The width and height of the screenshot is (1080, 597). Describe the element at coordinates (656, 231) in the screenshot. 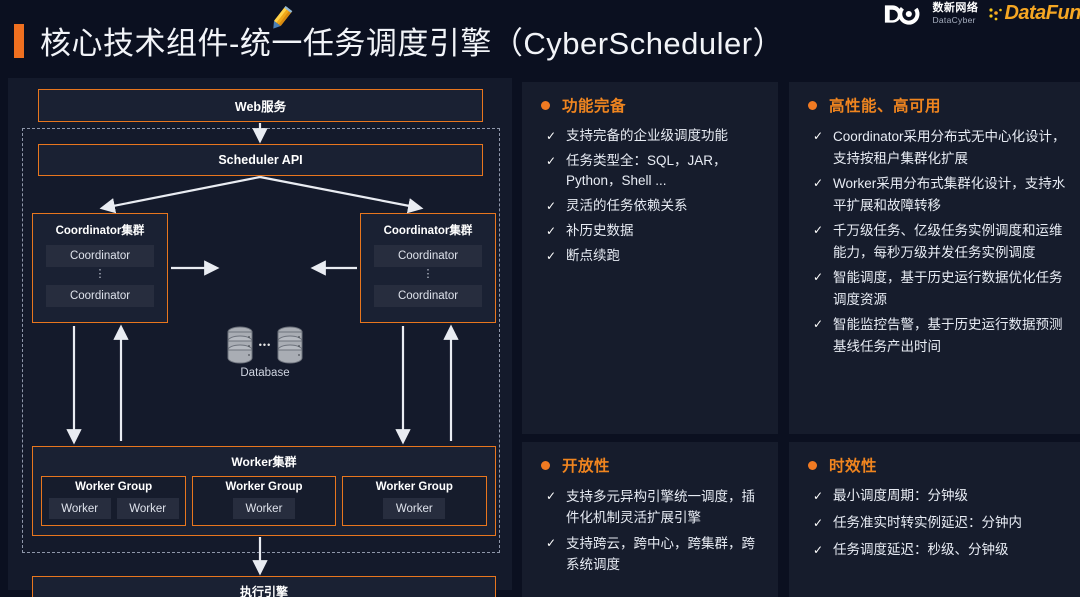

I see `list-item: ✓ 补历史数据` at that location.